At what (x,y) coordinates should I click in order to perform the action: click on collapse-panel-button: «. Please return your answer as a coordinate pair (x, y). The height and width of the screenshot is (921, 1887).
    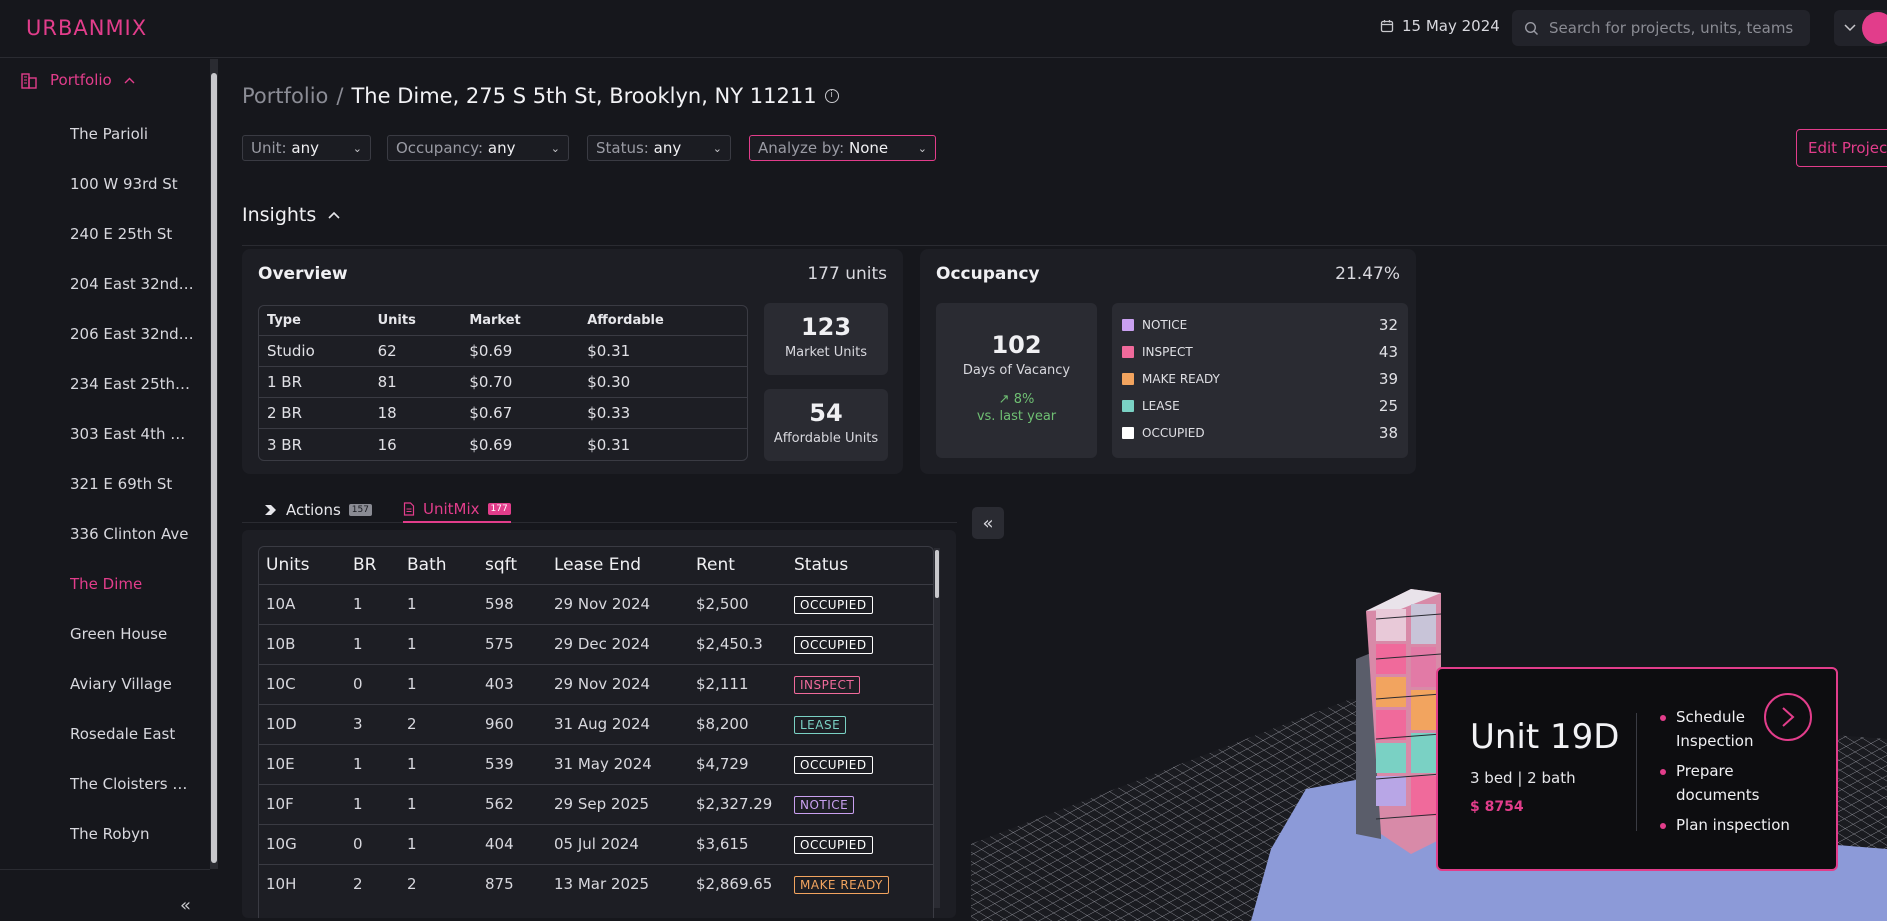
    Looking at the image, I should click on (988, 523).